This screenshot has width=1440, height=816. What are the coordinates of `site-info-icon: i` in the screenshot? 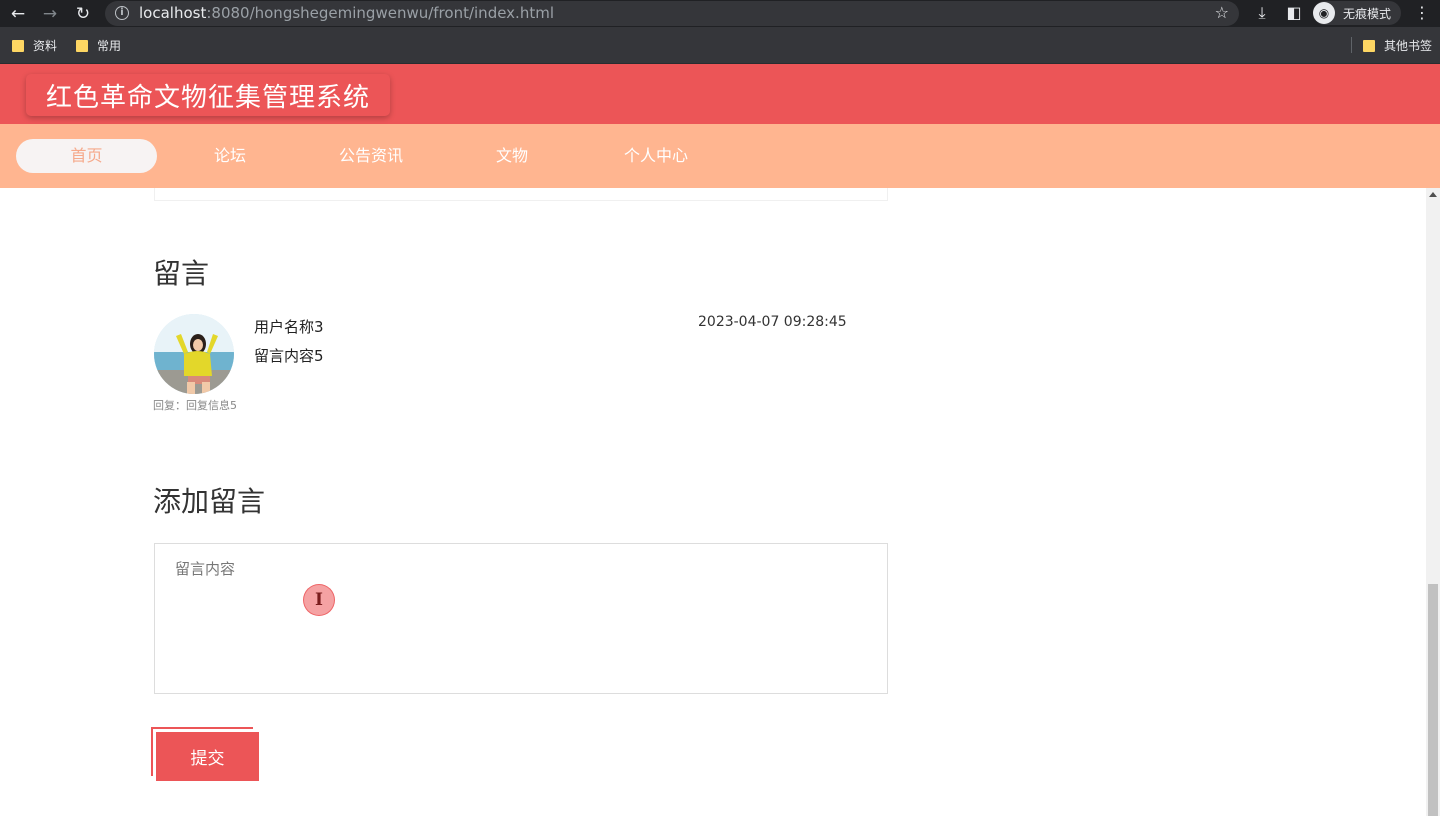 It's located at (122, 13).